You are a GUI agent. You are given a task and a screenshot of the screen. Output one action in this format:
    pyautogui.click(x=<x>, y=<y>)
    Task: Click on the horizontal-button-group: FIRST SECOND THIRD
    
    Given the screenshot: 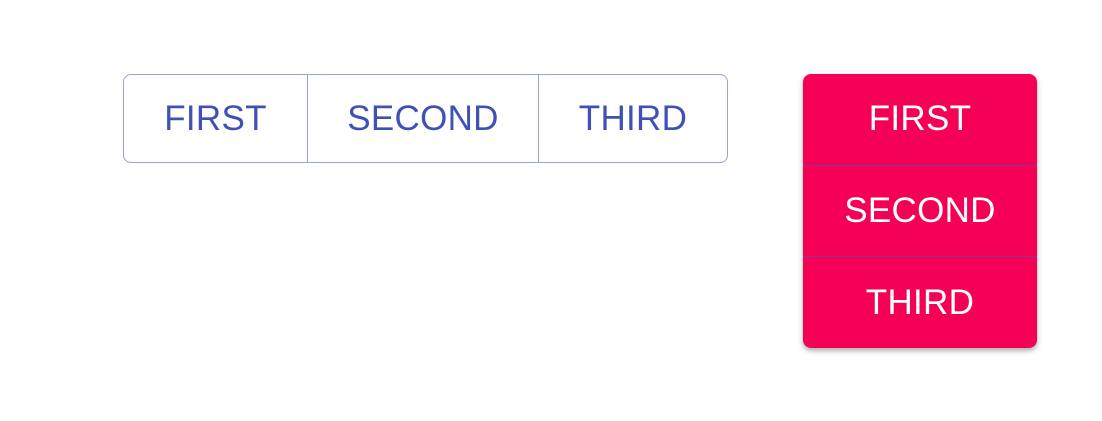 What is the action you would take?
    pyautogui.click(x=425, y=118)
    